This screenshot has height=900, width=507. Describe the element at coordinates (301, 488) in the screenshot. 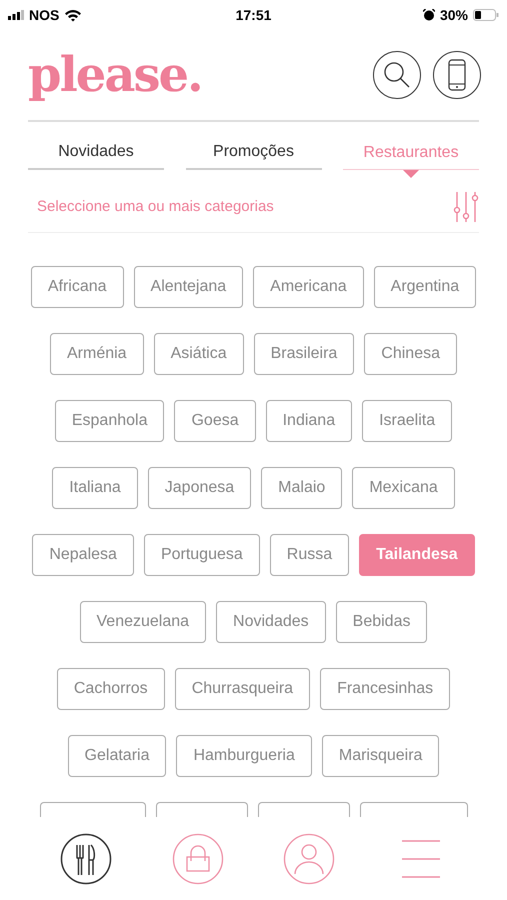

I see `category-chip: Malaio` at that location.